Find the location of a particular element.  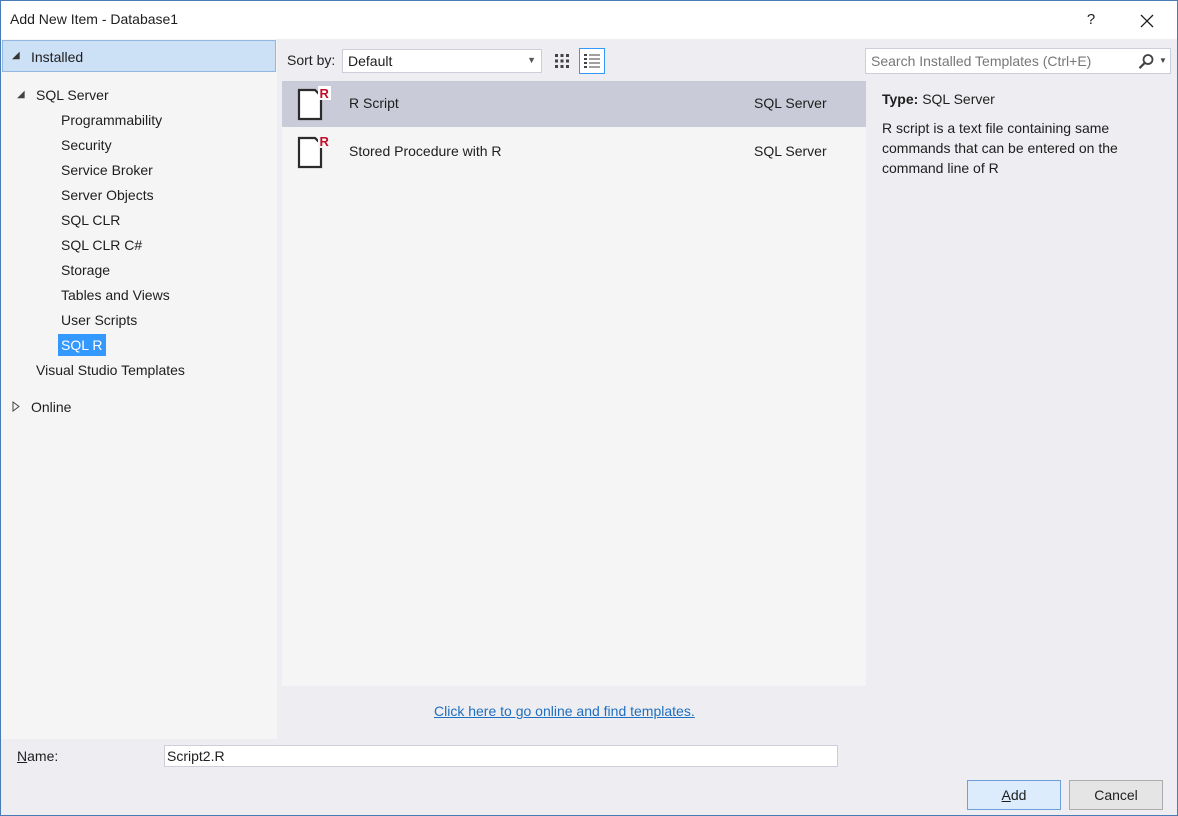

sort-by-value: Default is located at coordinates (370, 61).